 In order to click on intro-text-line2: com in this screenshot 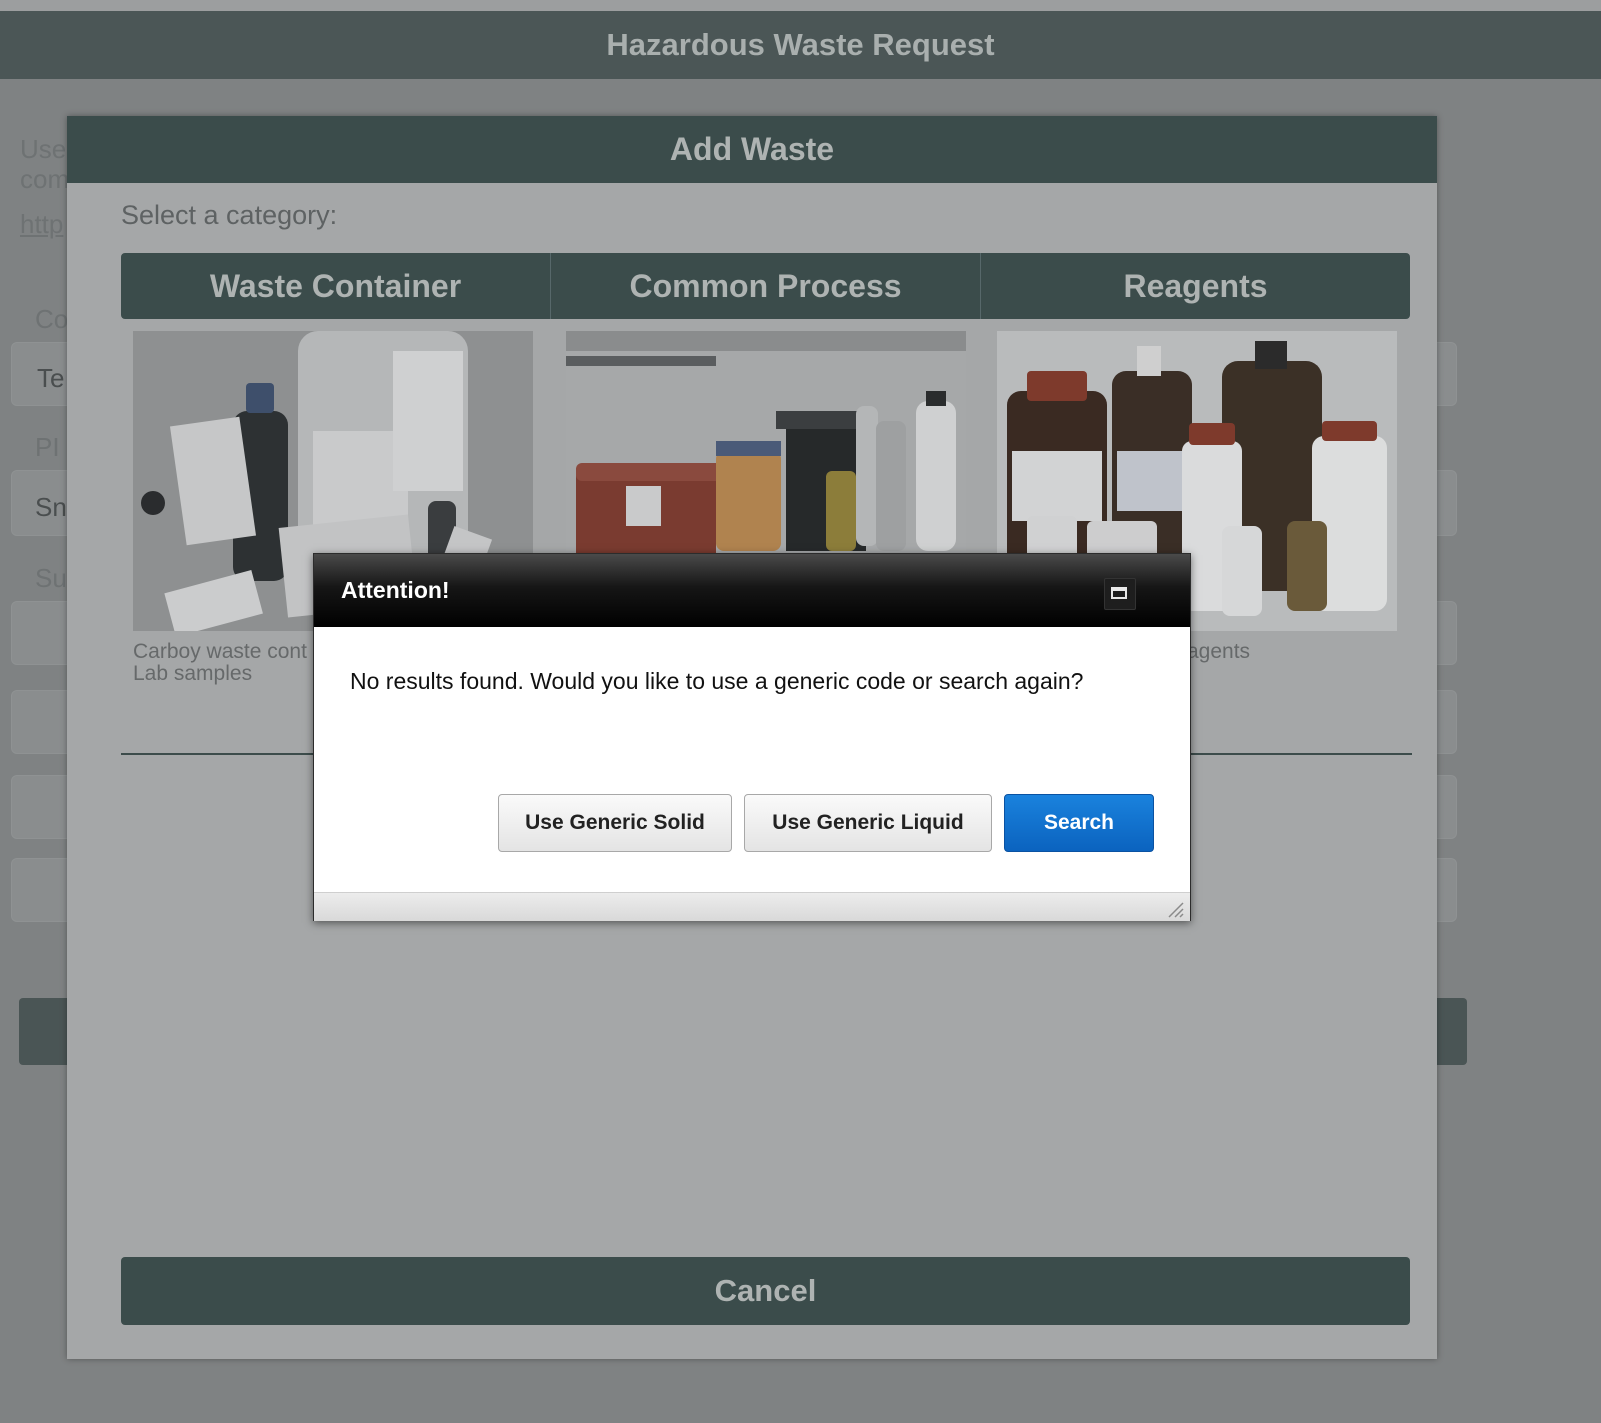, I will do `click(45, 179)`.